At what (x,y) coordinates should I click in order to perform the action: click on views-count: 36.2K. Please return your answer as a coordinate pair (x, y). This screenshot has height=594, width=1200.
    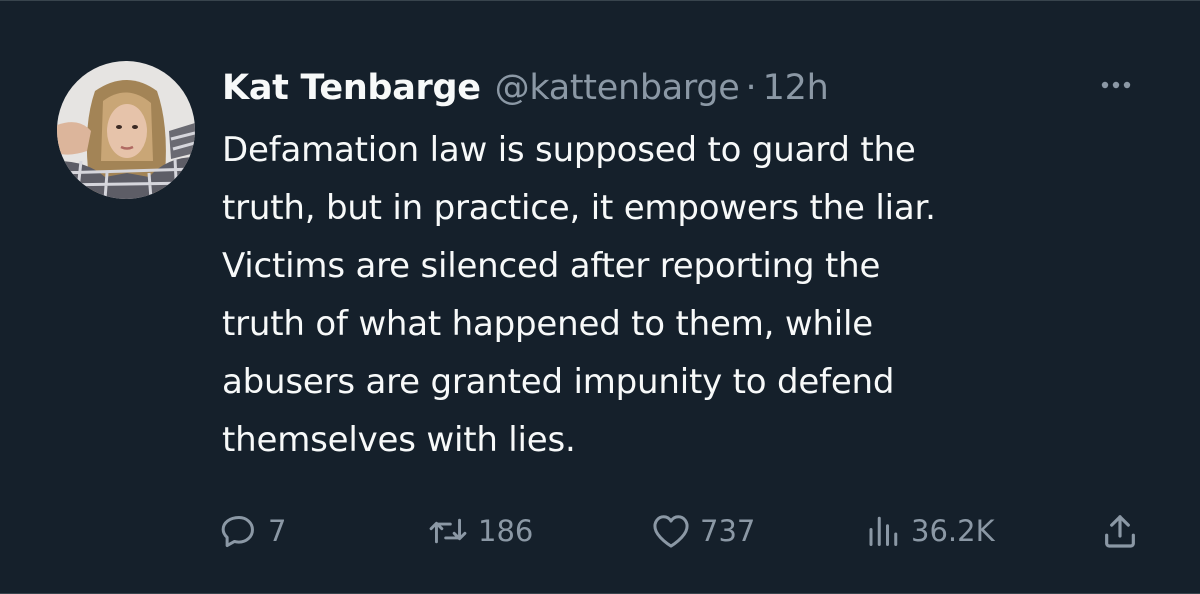
    Looking at the image, I should click on (953, 531).